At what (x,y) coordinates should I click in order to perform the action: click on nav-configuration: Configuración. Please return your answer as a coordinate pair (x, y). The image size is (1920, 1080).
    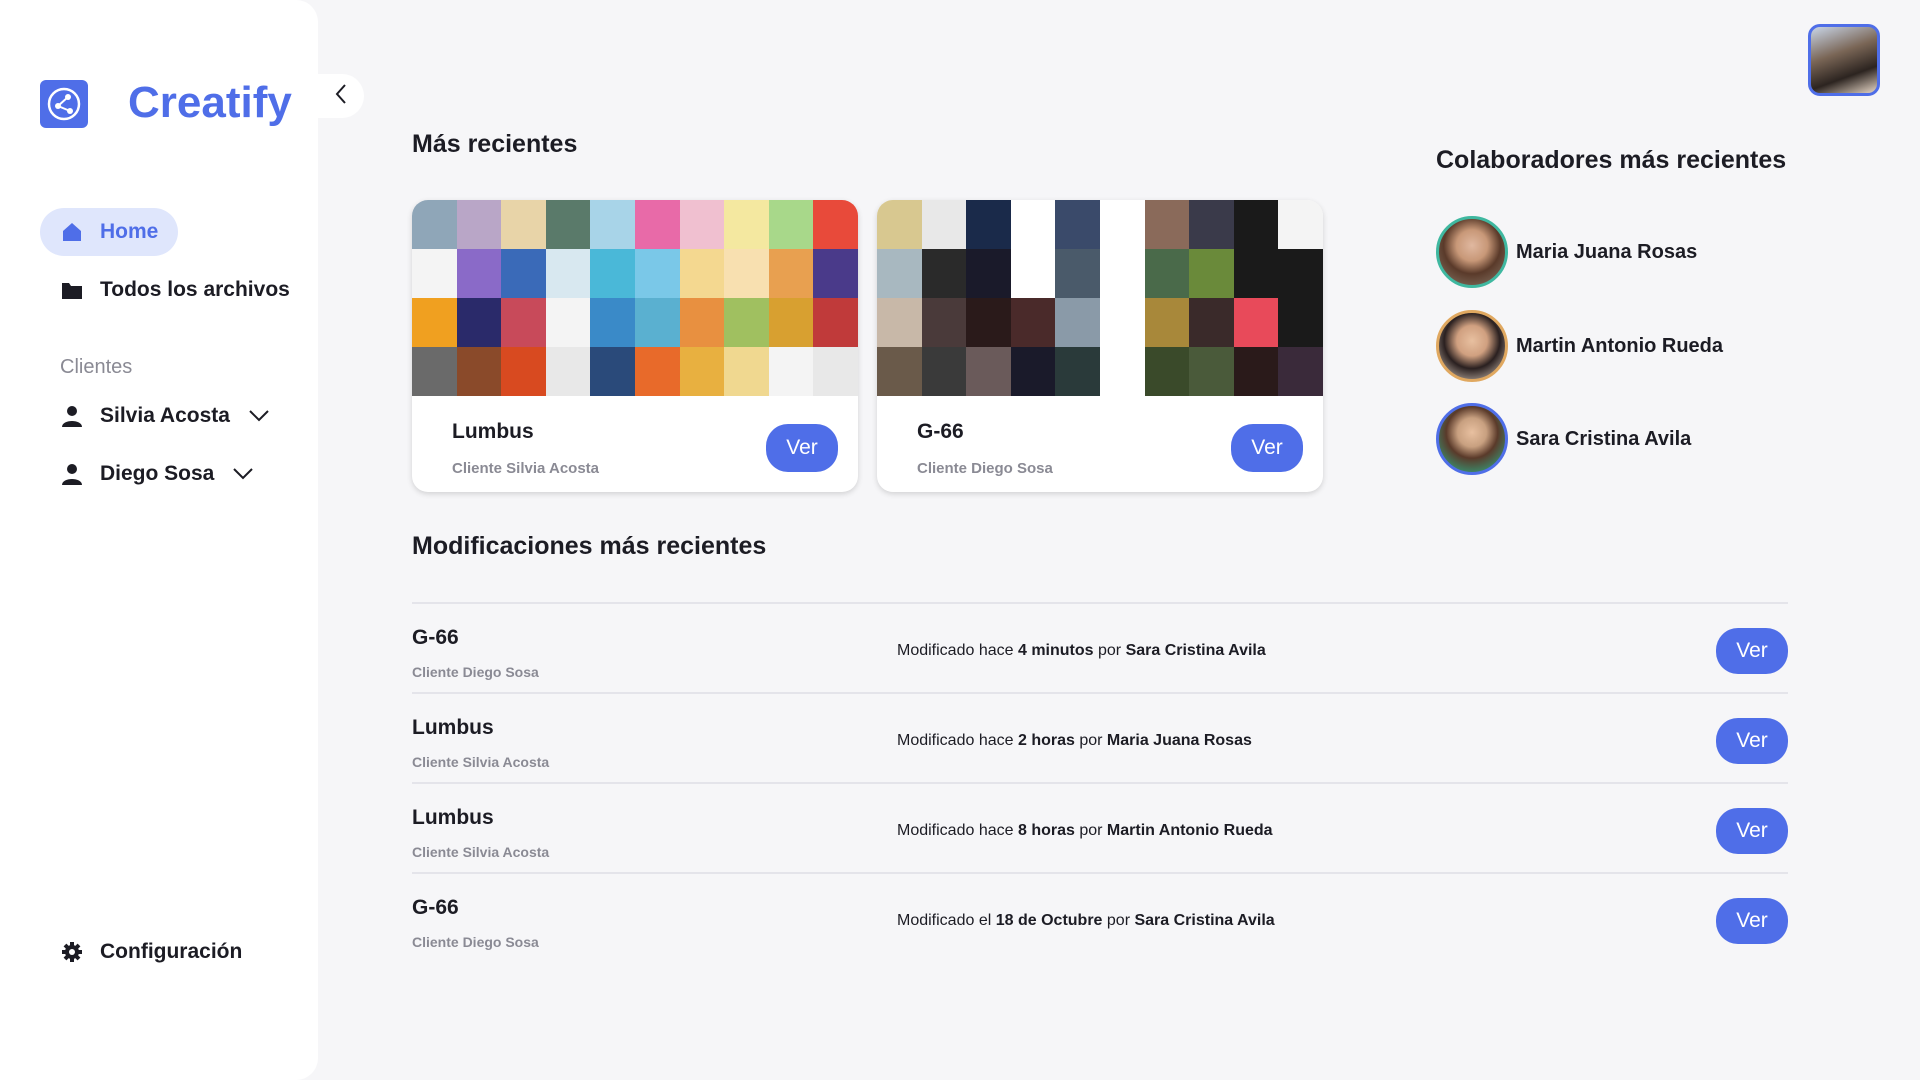
    Looking at the image, I should click on (151, 952).